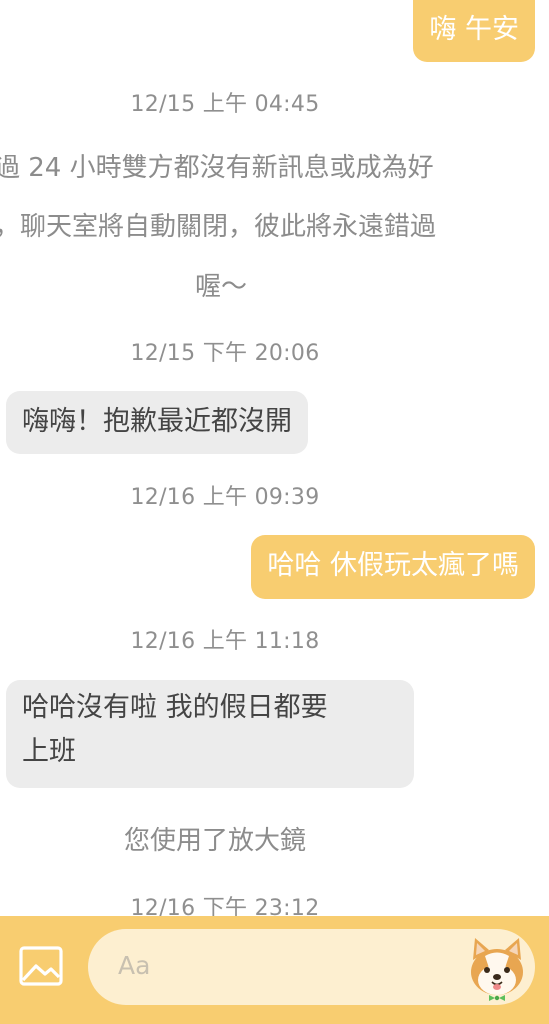  What do you see at coordinates (221, 287) in the screenshot?
I see `system-notice-line: 喔～` at bounding box center [221, 287].